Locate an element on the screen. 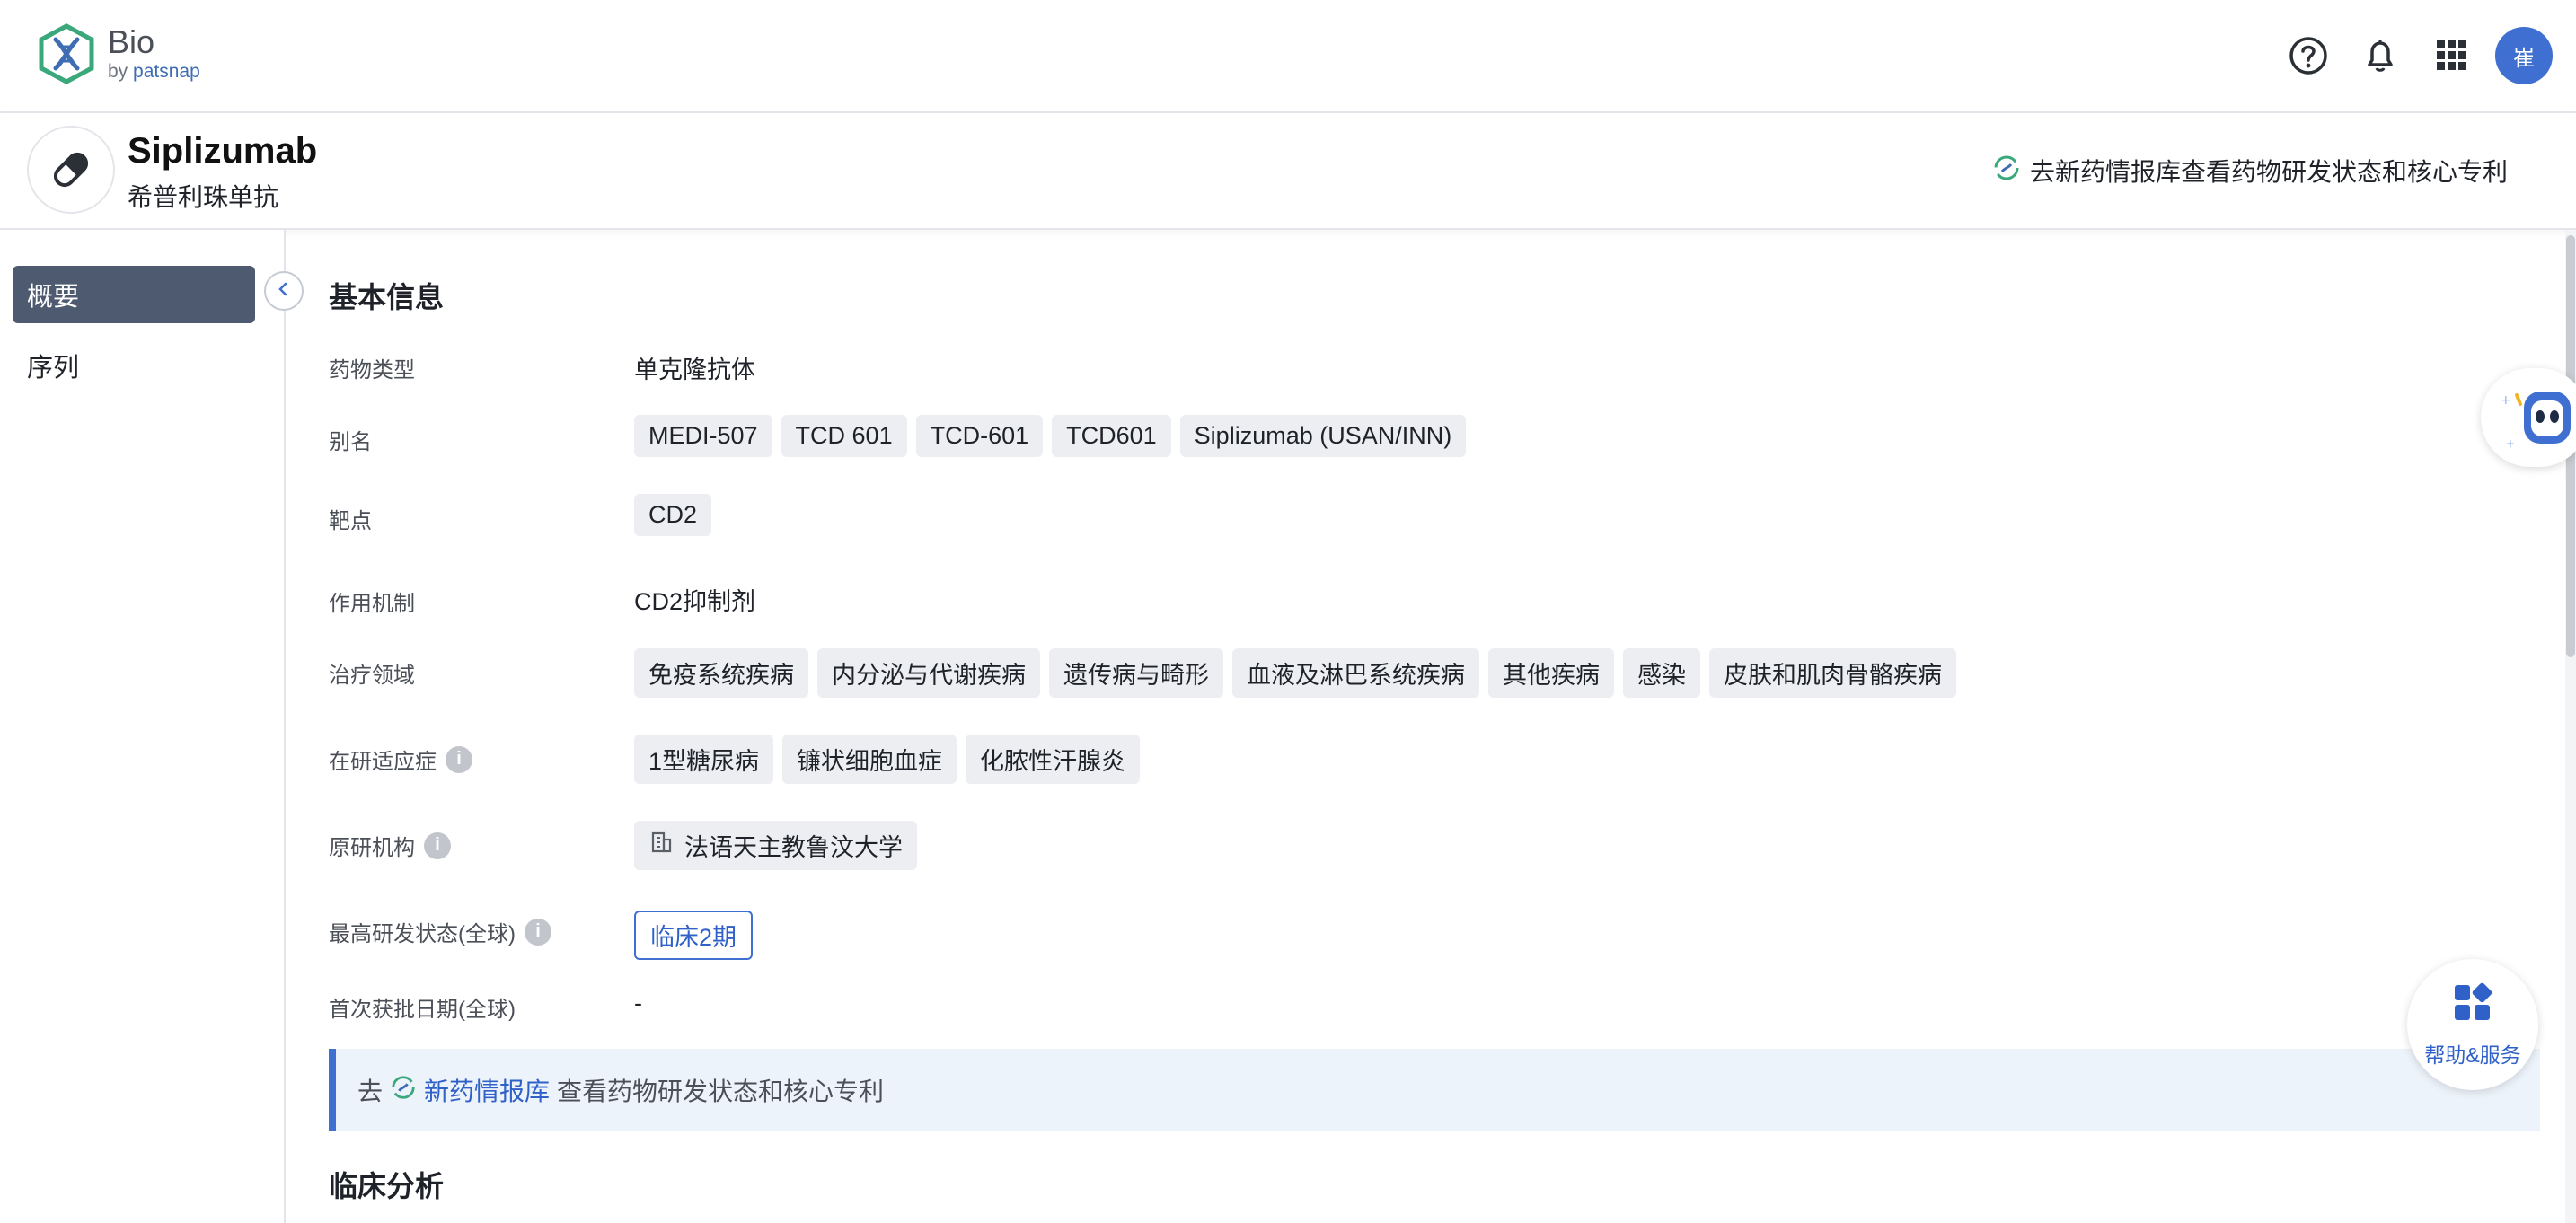 Image resolution: width=2576 pixels, height=1223 pixels. label-targets: 靶点 is located at coordinates (350, 518).